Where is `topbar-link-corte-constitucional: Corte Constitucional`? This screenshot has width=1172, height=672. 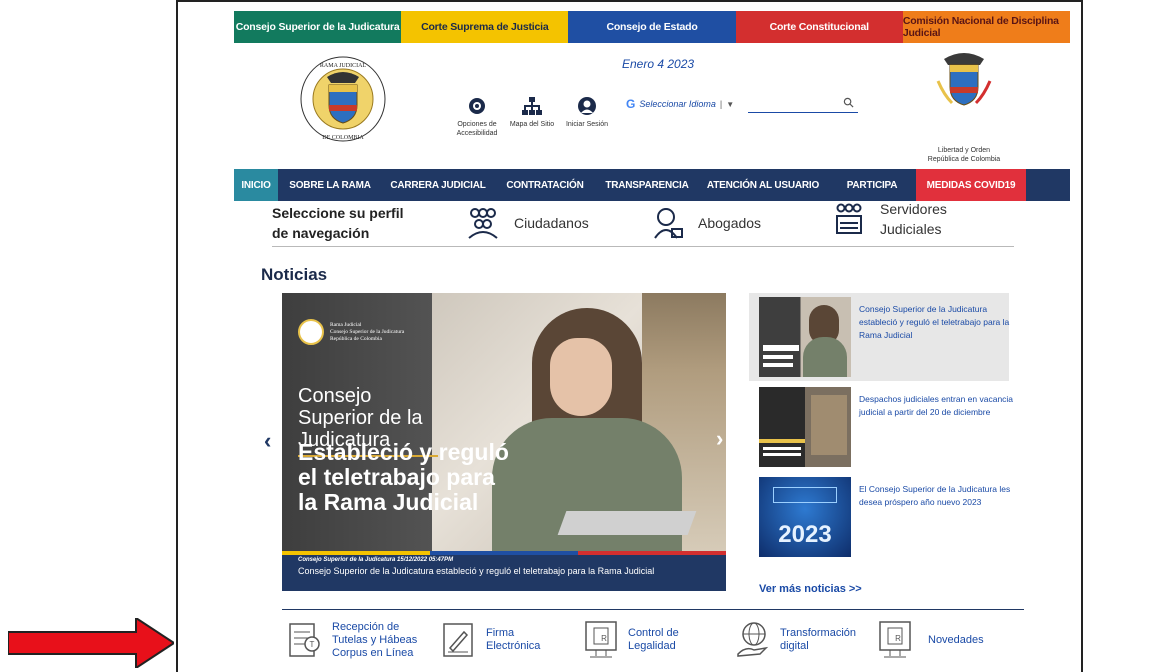 topbar-link-corte-constitucional: Corte Constitucional is located at coordinates (819, 27).